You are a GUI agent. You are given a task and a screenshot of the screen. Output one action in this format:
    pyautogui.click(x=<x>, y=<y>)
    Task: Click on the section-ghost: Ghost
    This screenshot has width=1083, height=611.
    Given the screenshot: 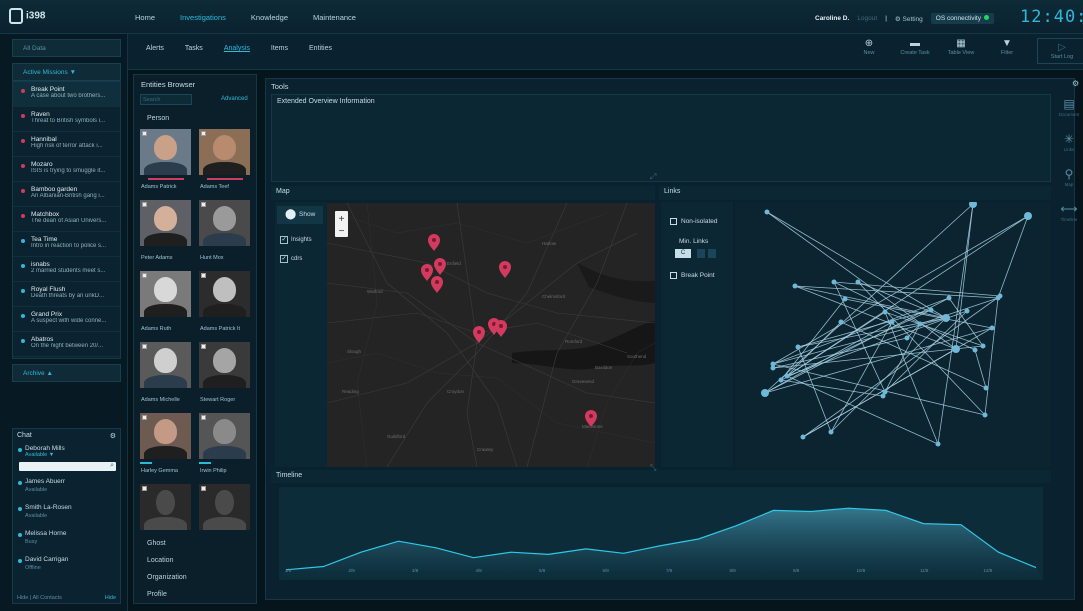 What is the action you would take?
    pyautogui.click(x=156, y=543)
    